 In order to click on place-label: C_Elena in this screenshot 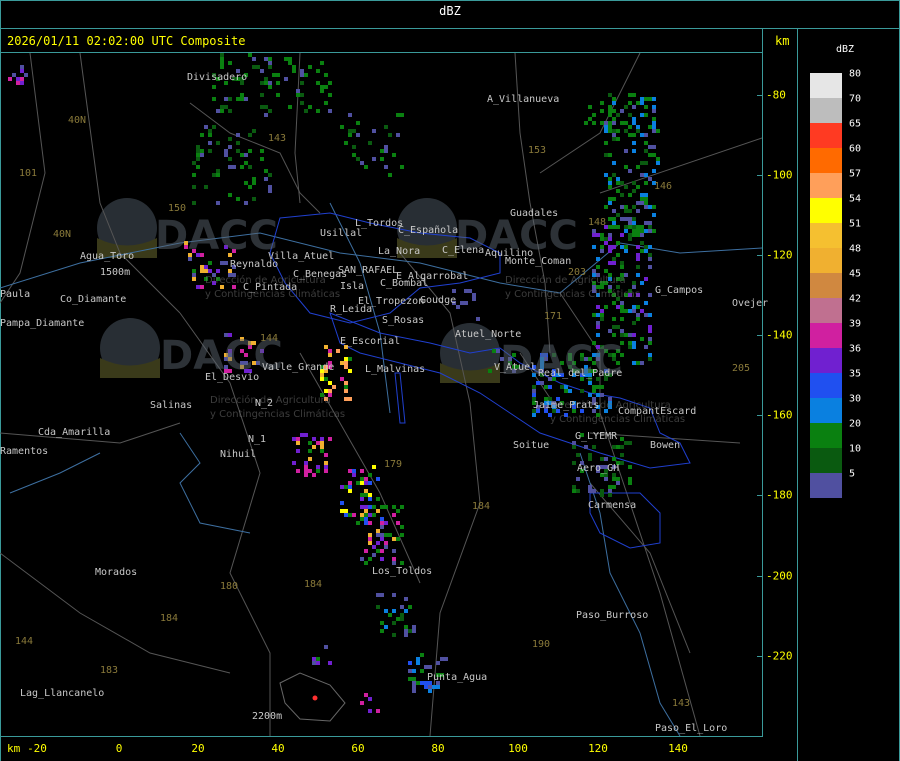, I will do `click(463, 250)`.